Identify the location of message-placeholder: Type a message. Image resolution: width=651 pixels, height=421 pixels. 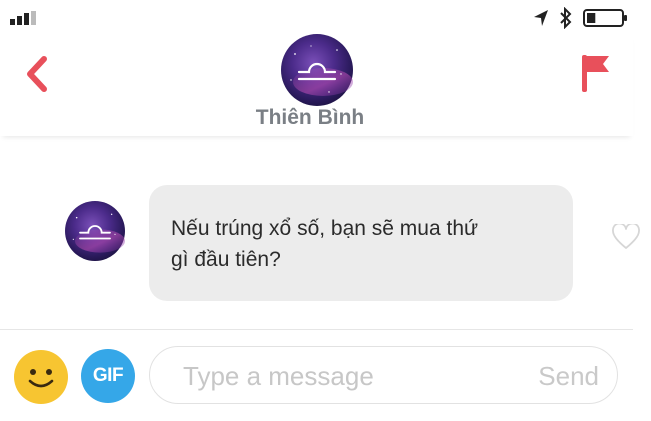
(278, 376).